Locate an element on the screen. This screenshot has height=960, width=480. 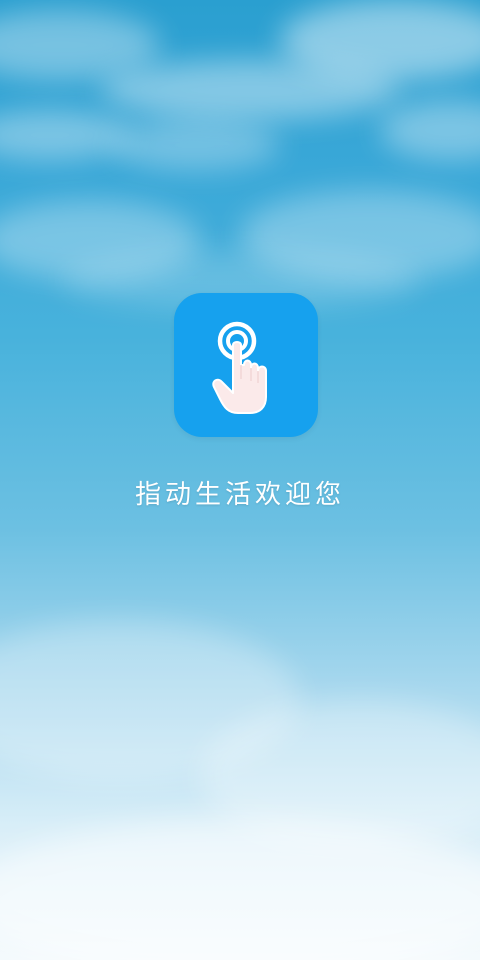
app-logo is located at coordinates (246, 365).